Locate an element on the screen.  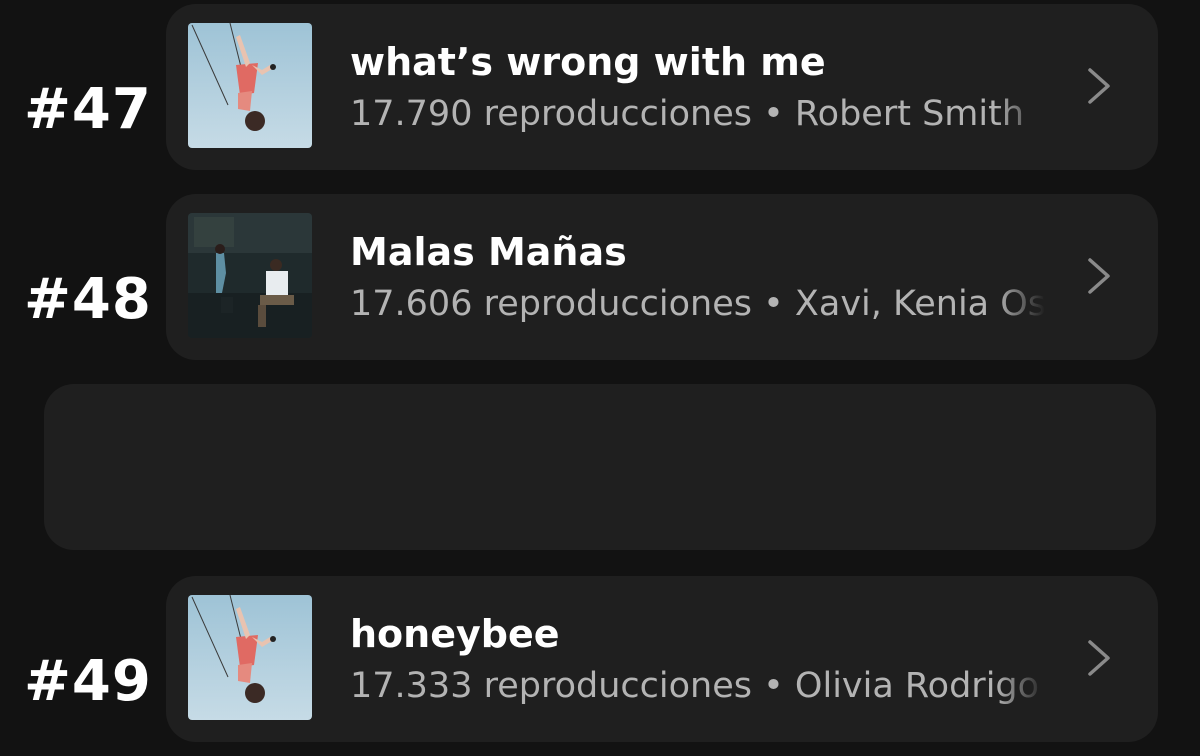
play-count: 17.790 reproducciones is located at coordinates (551, 114).